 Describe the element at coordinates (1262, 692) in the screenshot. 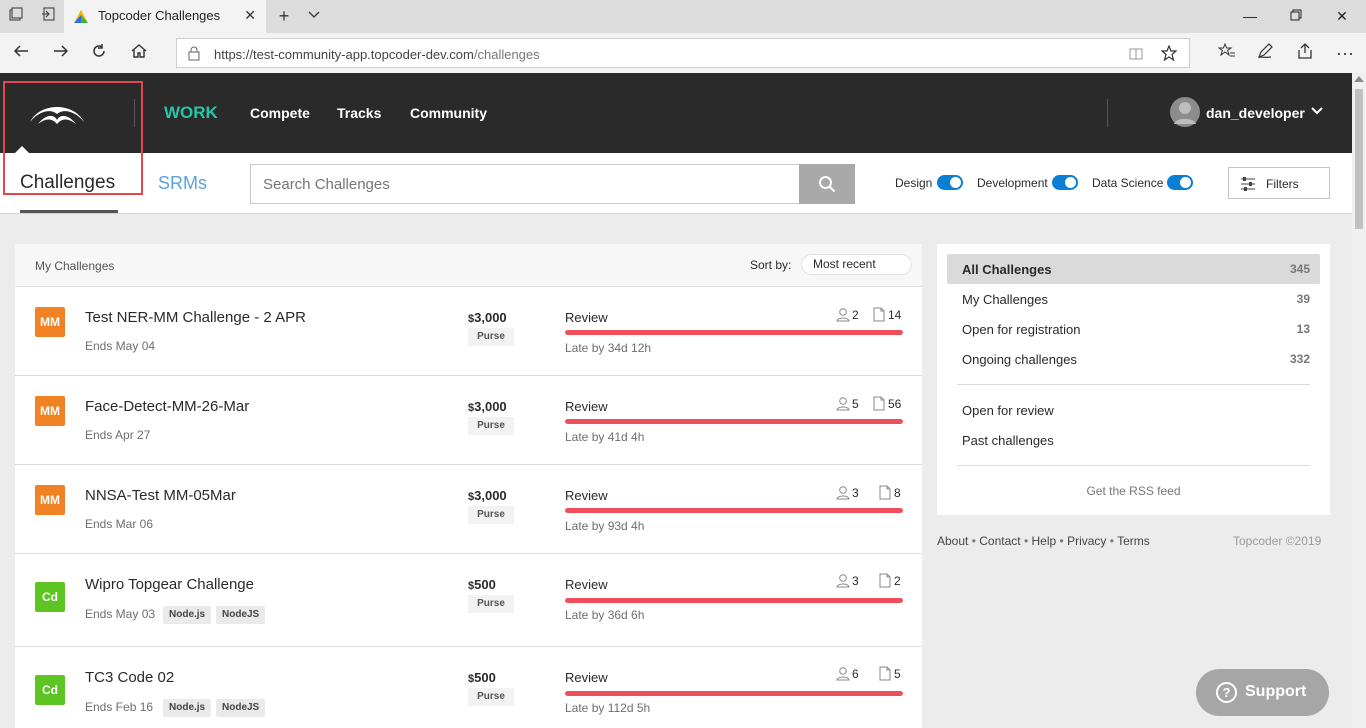

I see `support-button: ? Support` at that location.